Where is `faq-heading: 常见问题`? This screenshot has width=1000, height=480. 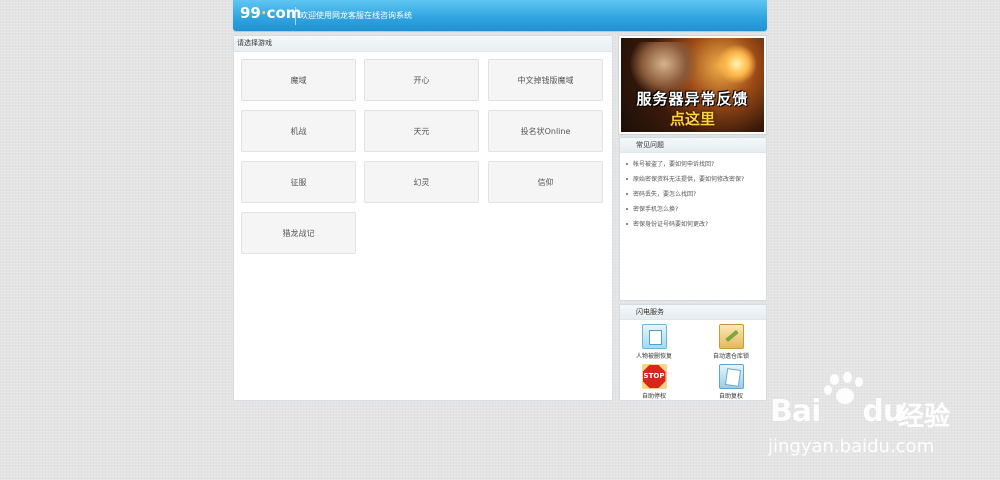 faq-heading: 常见问题 is located at coordinates (693, 145).